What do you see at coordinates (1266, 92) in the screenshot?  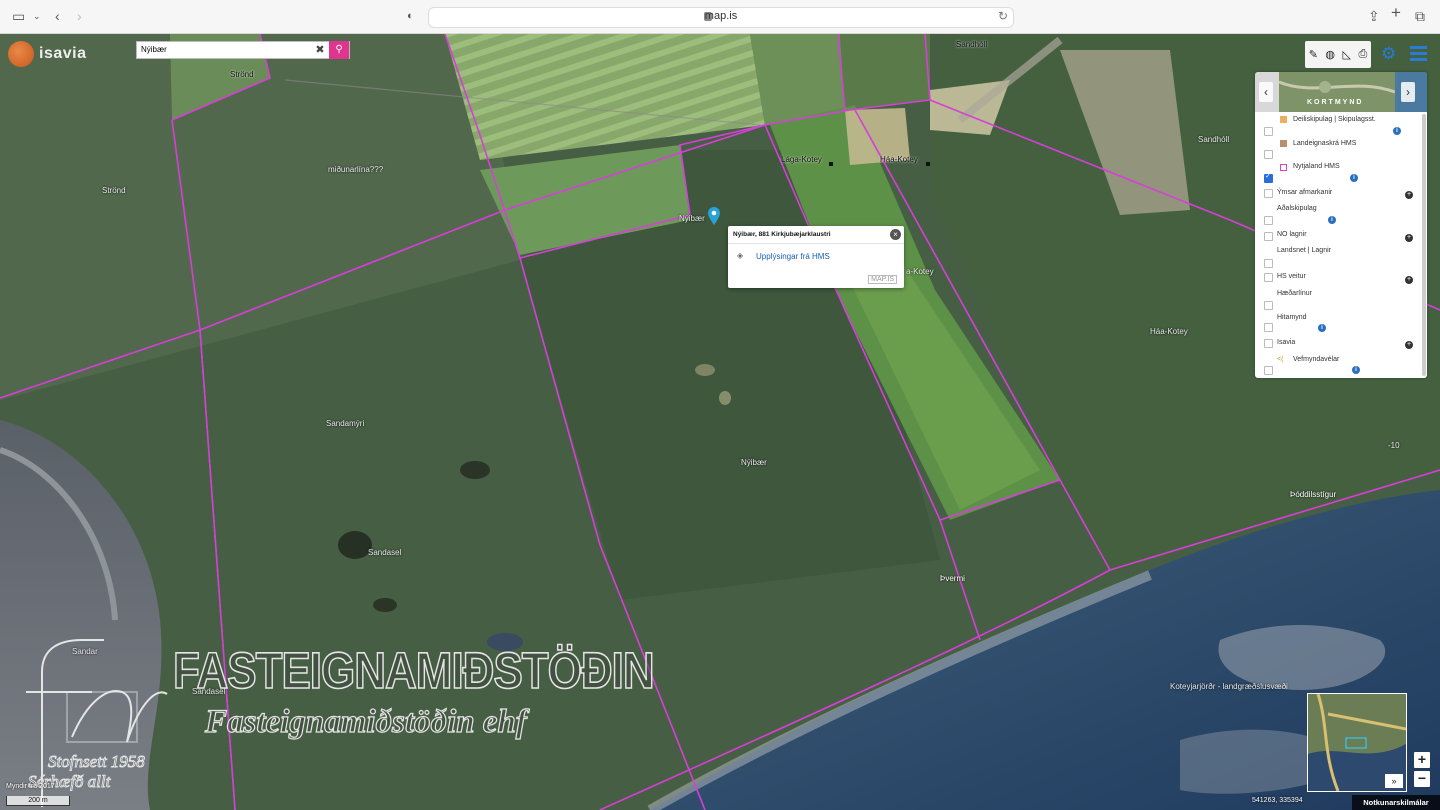 I see `basemap-prev-icon: ‹` at bounding box center [1266, 92].